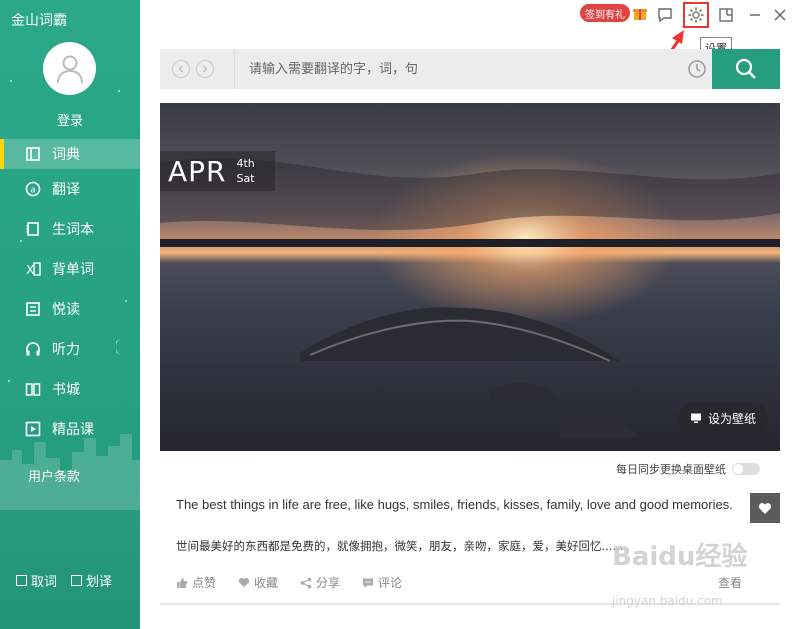  What do you see at coordinates (33, 349) in the screenshot?
I see `headphones-icon` at bounding box center [33, 349].